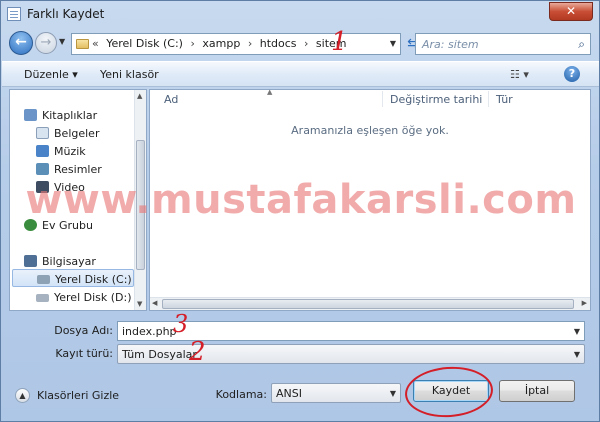 This screenshot has width=600, height=422. I want to click on nav-item-pictures: Resimler, so click(91, 169).